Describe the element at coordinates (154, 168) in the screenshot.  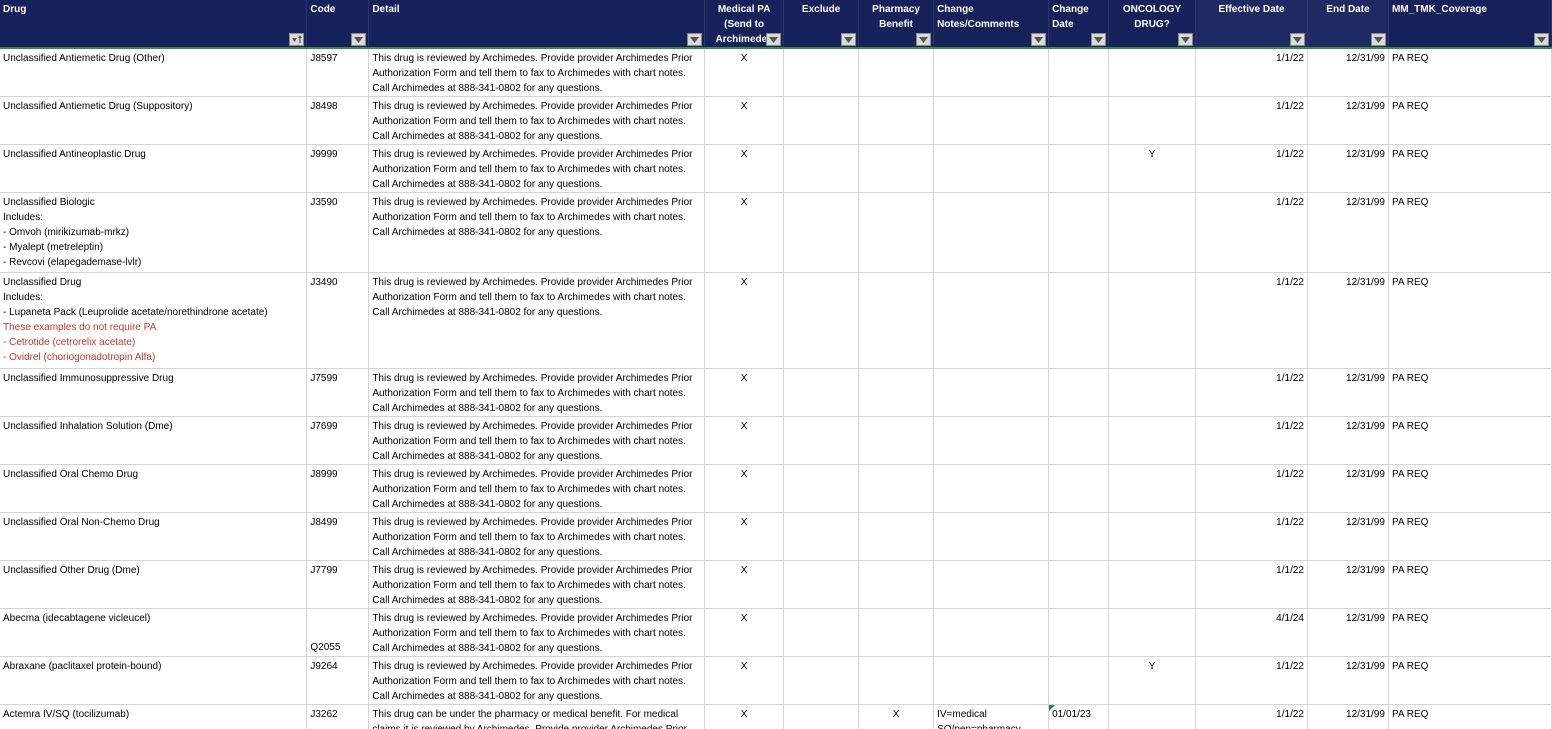
I see `cell-drug: Unclassified Antineoplastic Drug` at that location.